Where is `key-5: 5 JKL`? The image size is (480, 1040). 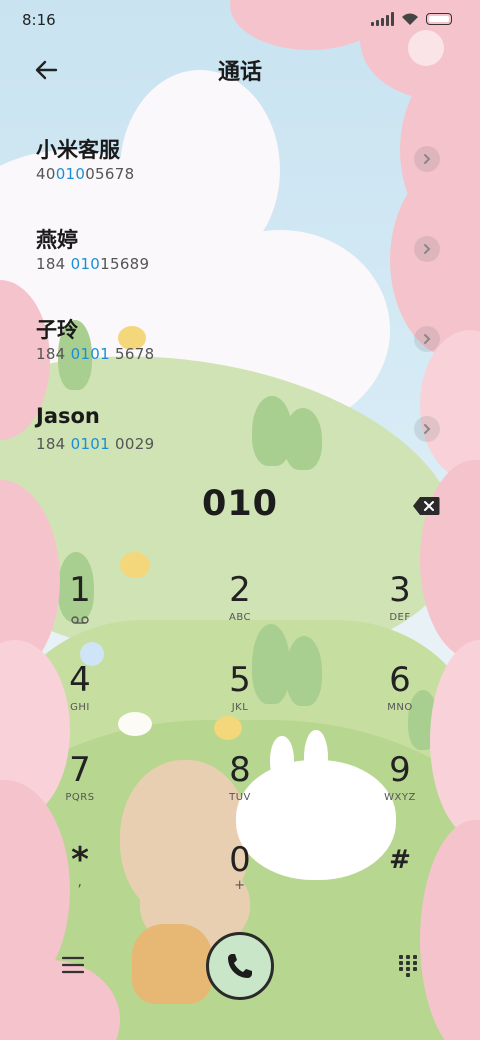 key-5: 5 JKL is located at coordinates (240, 700).